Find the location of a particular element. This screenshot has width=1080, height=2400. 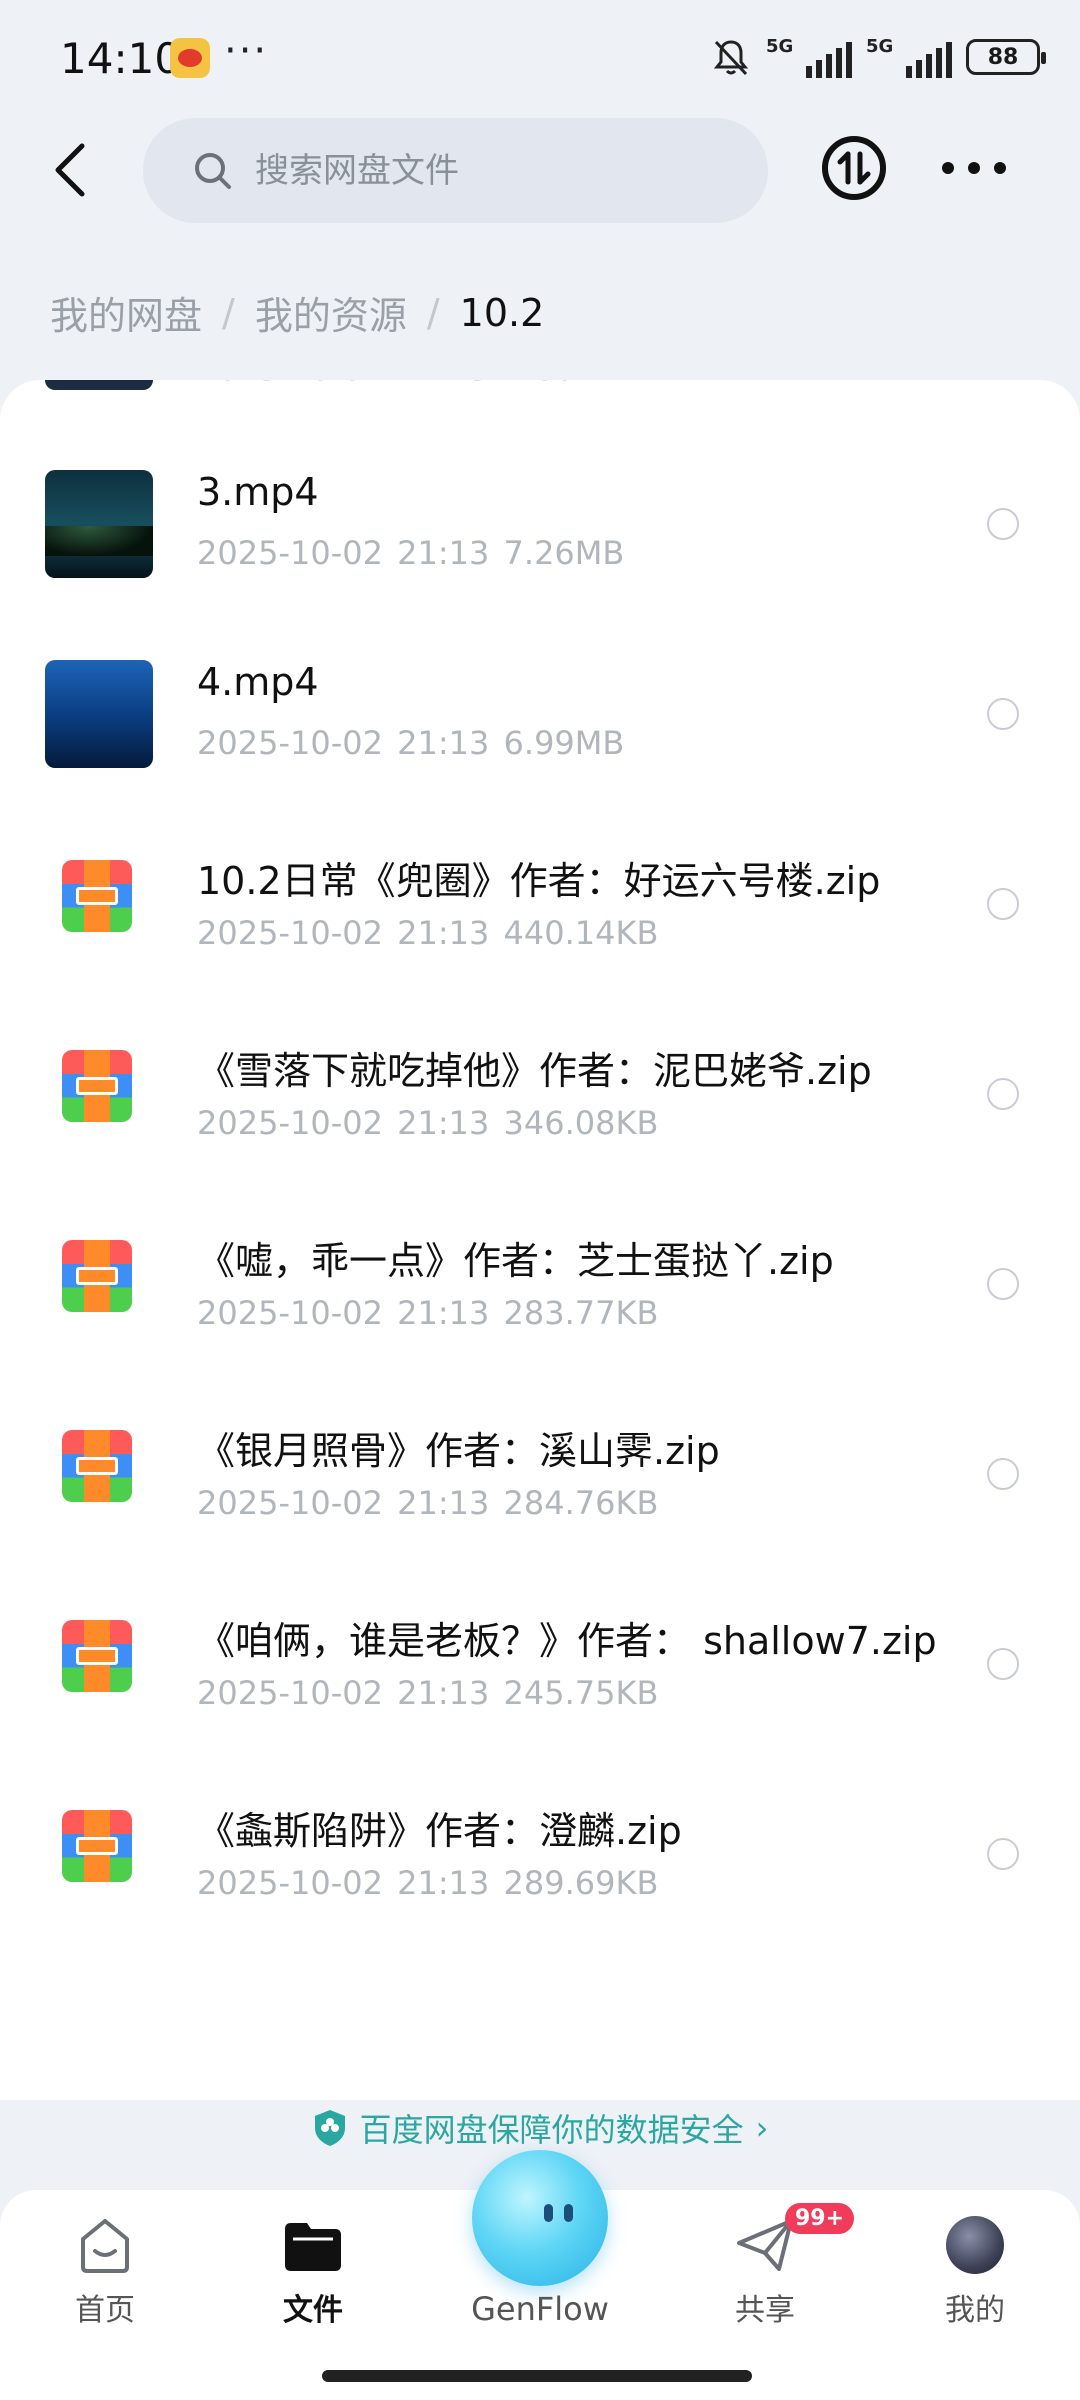

nav-item-me: 我的 is located at coordinates (975, 2271).